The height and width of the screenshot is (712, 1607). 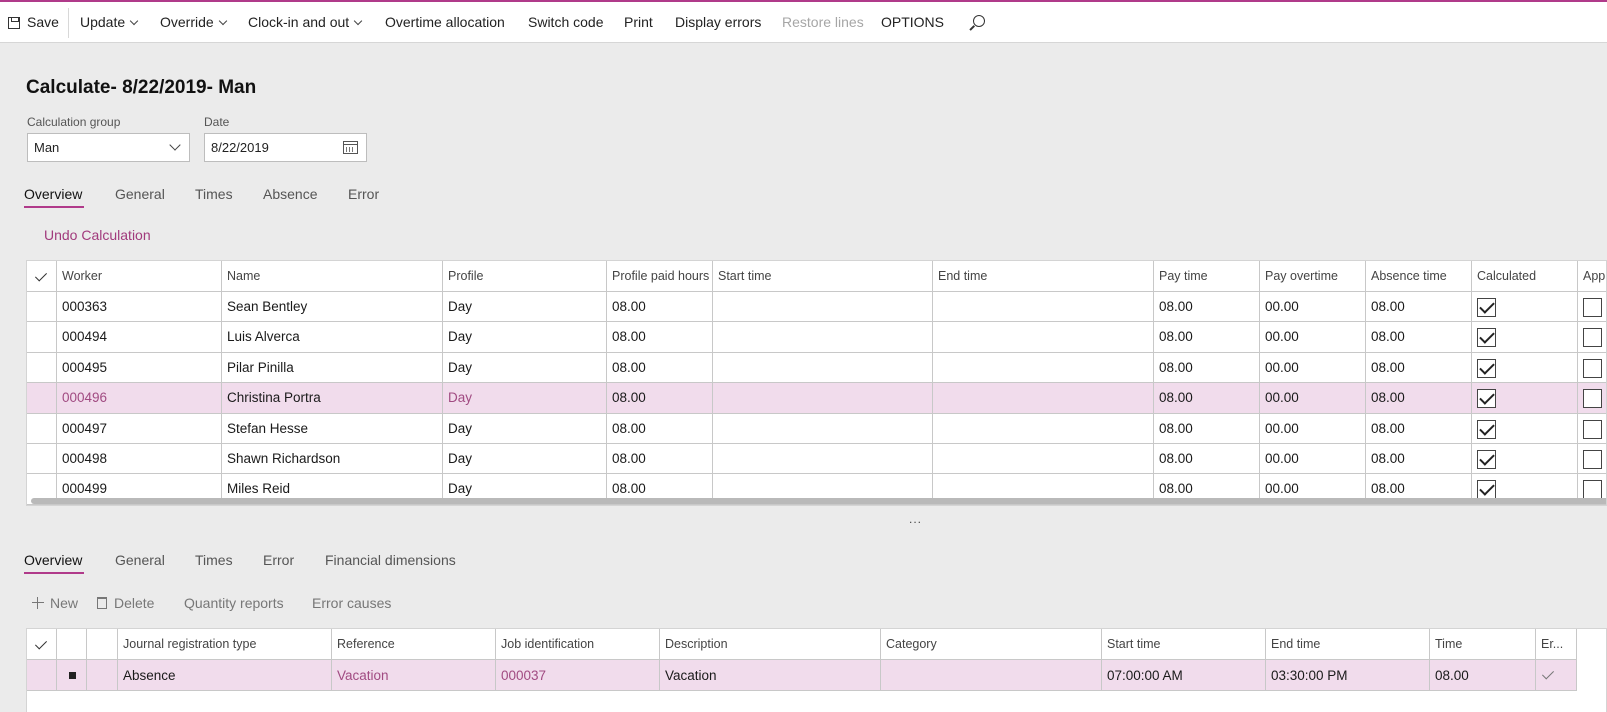 What do you see at coordinates (1043, 307) in the screenshot?
I see `end-time-cell` at bounding box center [1043, 307].